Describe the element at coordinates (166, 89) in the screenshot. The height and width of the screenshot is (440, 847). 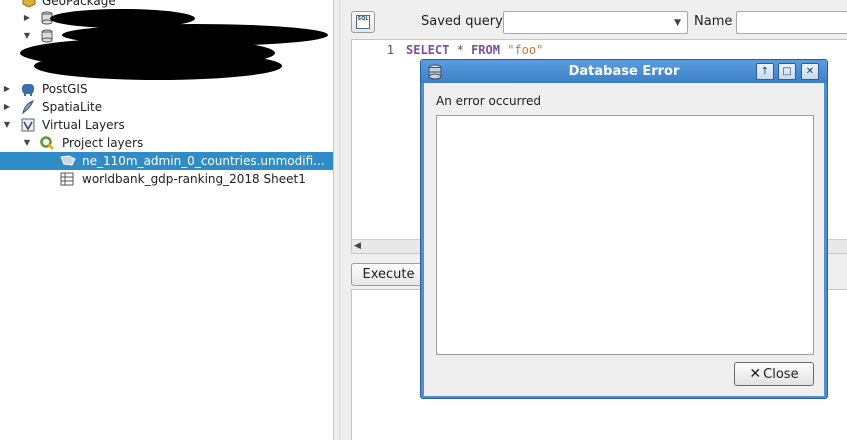
I see `tree-item-postgis: ▶ PostGIS` at that location.